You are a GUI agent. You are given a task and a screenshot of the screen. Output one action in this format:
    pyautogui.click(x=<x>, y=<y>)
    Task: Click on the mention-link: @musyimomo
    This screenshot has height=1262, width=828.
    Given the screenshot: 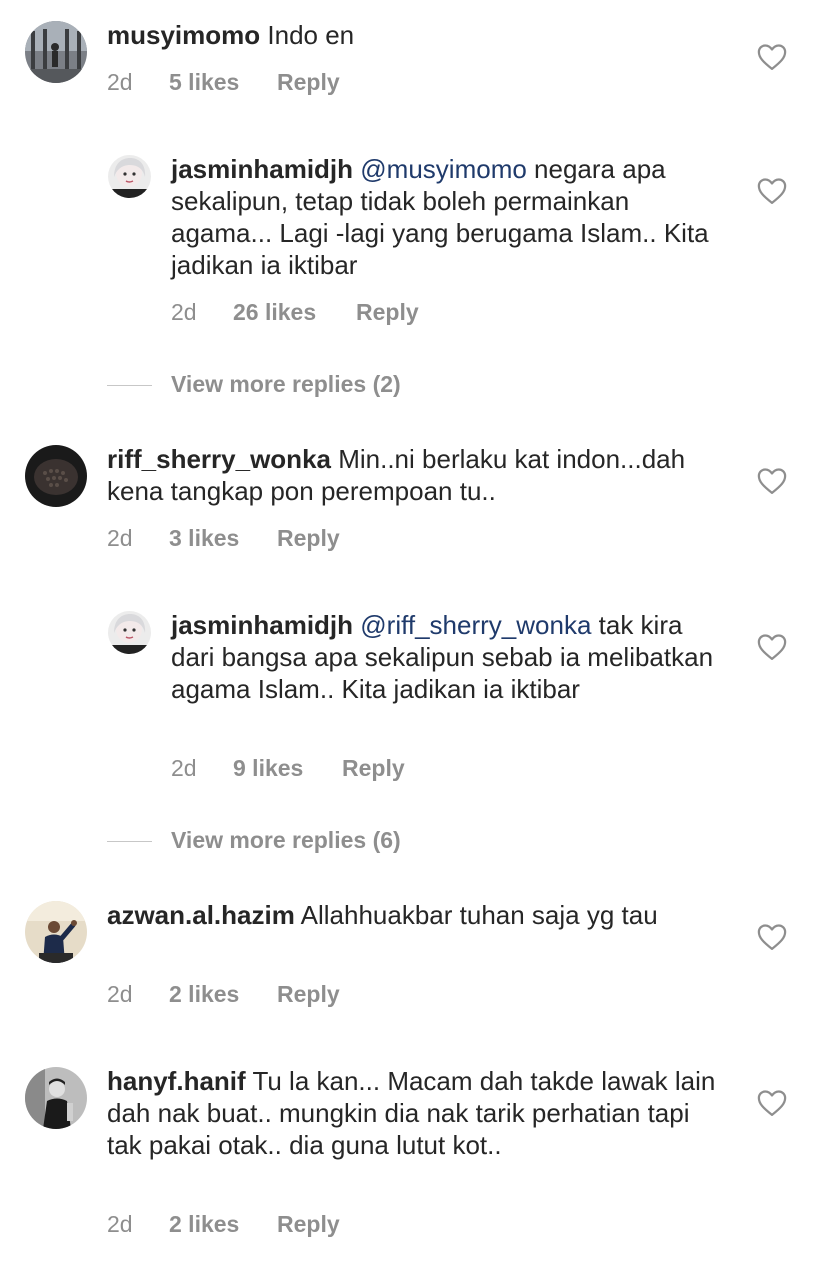 What is the action you would take?
    pyautogui.click(x=443, y=169)
    